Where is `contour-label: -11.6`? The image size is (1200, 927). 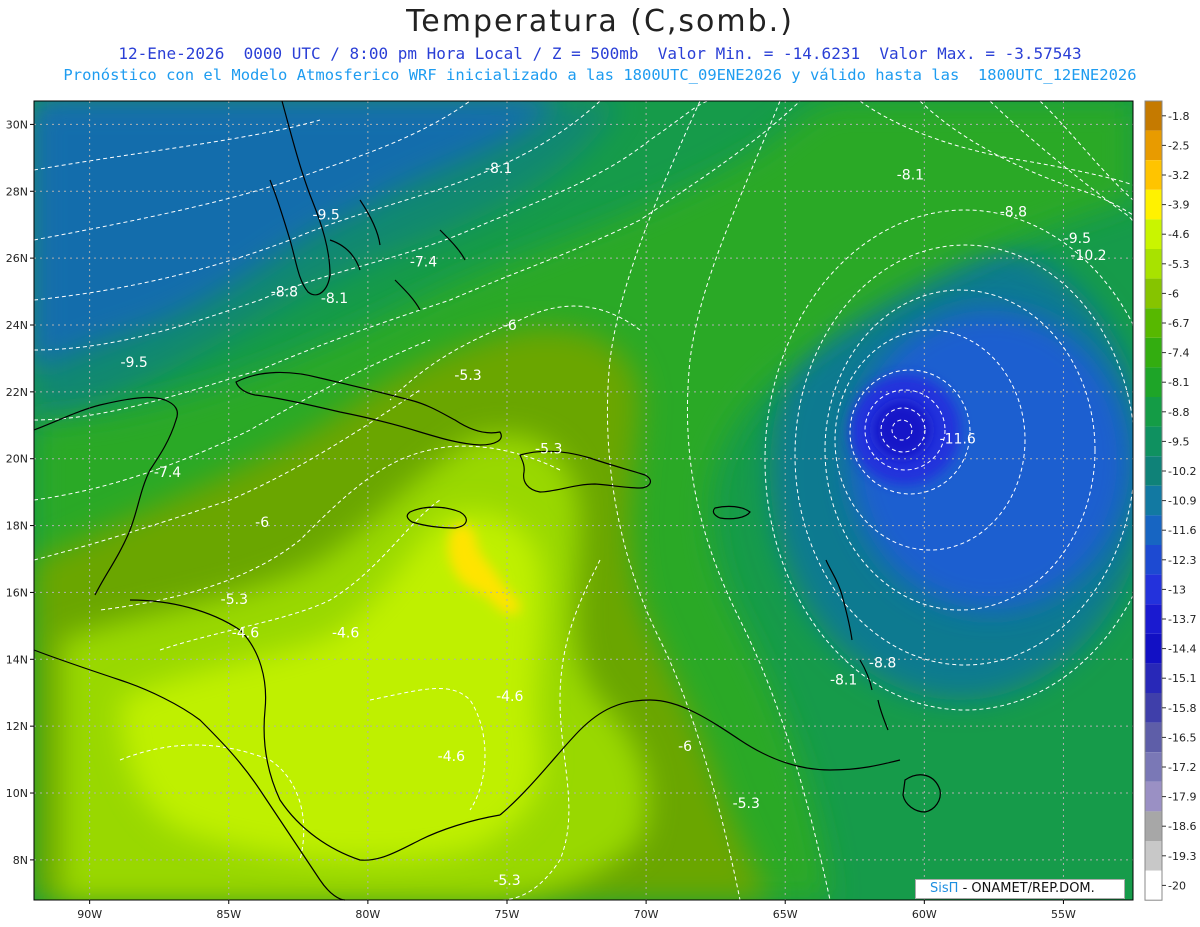
contour-label: -11.6 is located at coordinates (958, 440).